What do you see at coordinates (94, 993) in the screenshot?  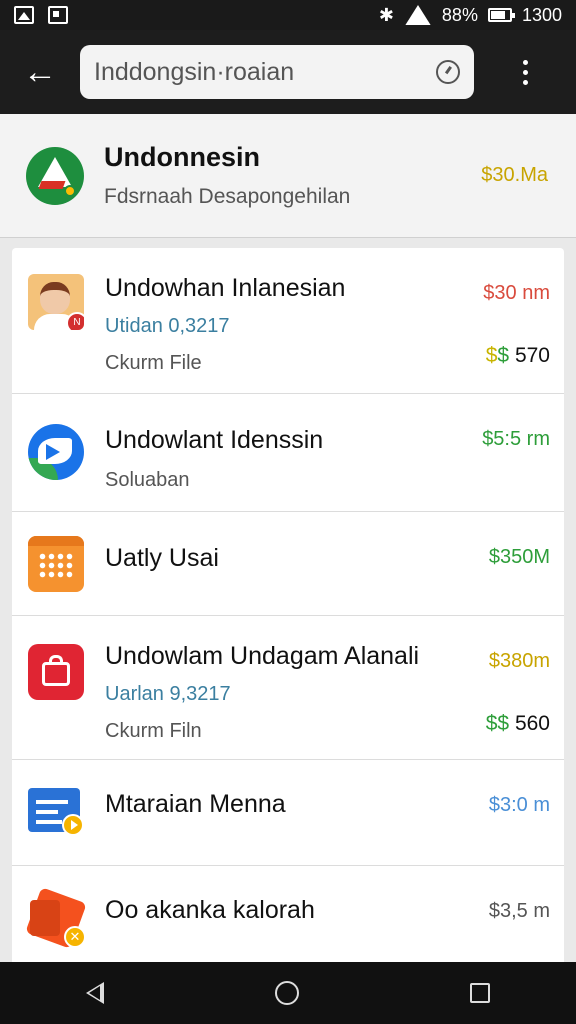 I see `nav-back-icon` at bounding box center [94, 993].